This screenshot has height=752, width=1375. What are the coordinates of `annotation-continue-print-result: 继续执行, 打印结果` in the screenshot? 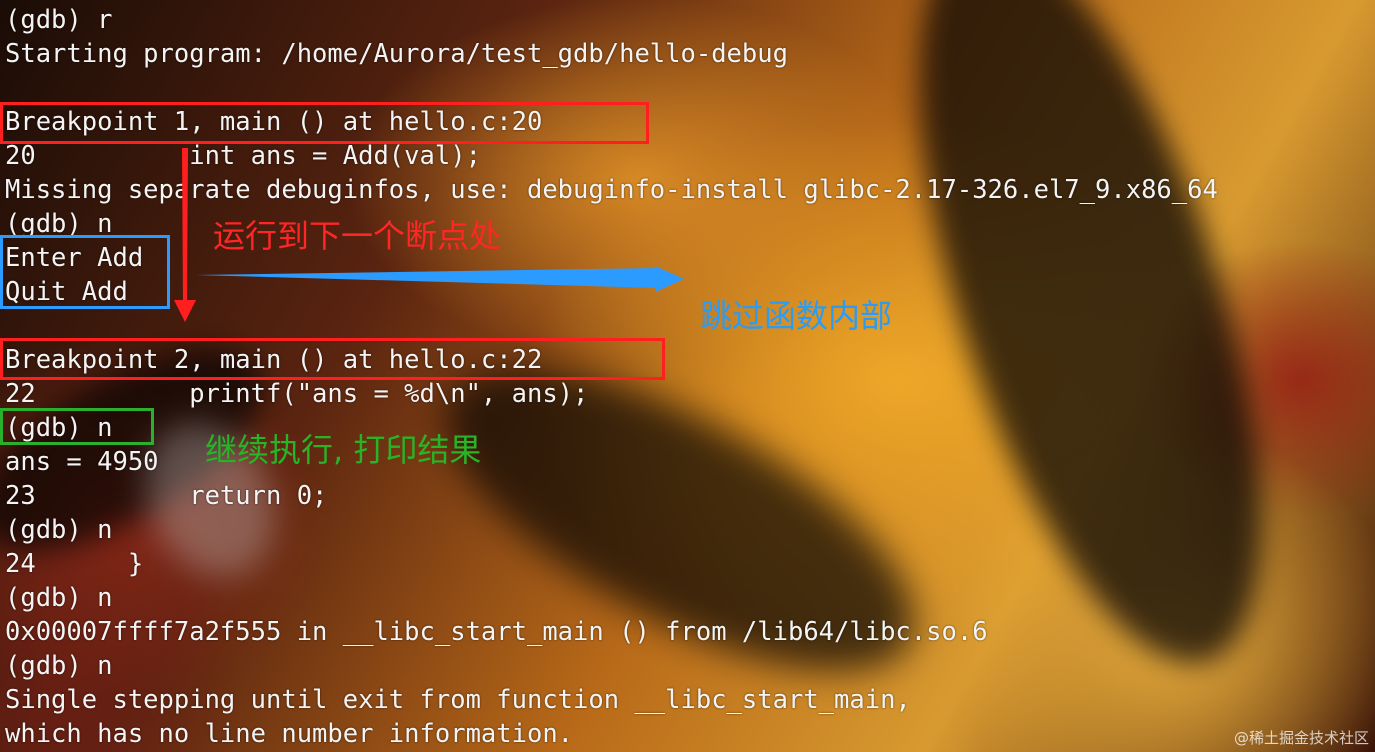 It's located at (343, 450).